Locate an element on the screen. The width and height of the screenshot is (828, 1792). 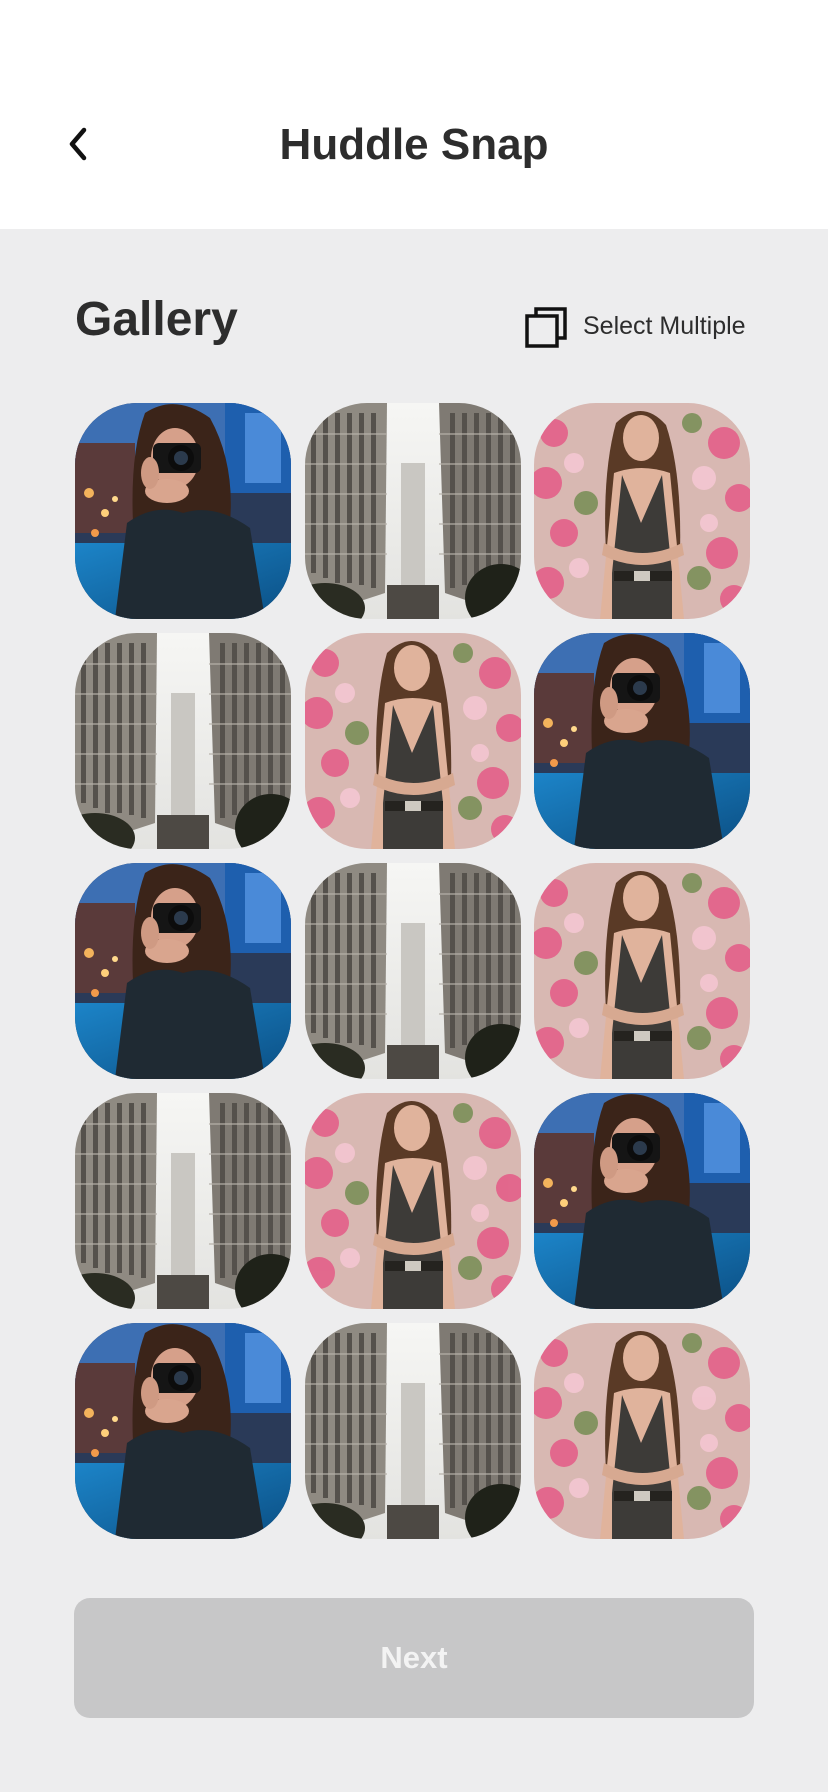
app-title: Huddle Snap is located at coordinates (414, 144).